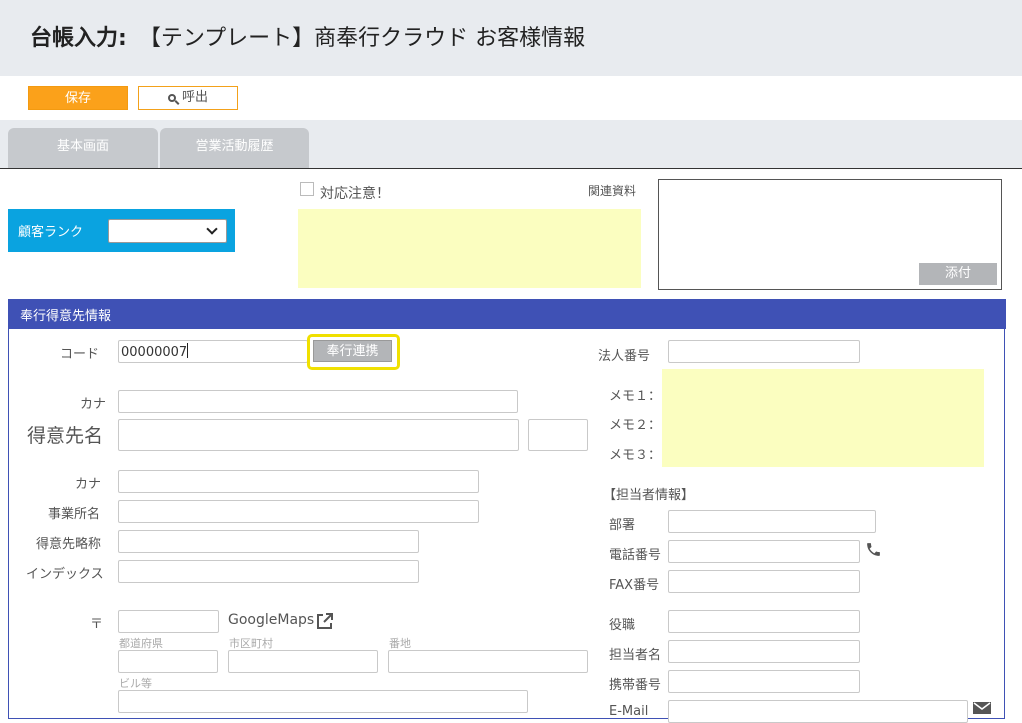 This screenshot has width=1022, height=723. I want to click on section-title: 奉行得意先情報, so click(507, 314).